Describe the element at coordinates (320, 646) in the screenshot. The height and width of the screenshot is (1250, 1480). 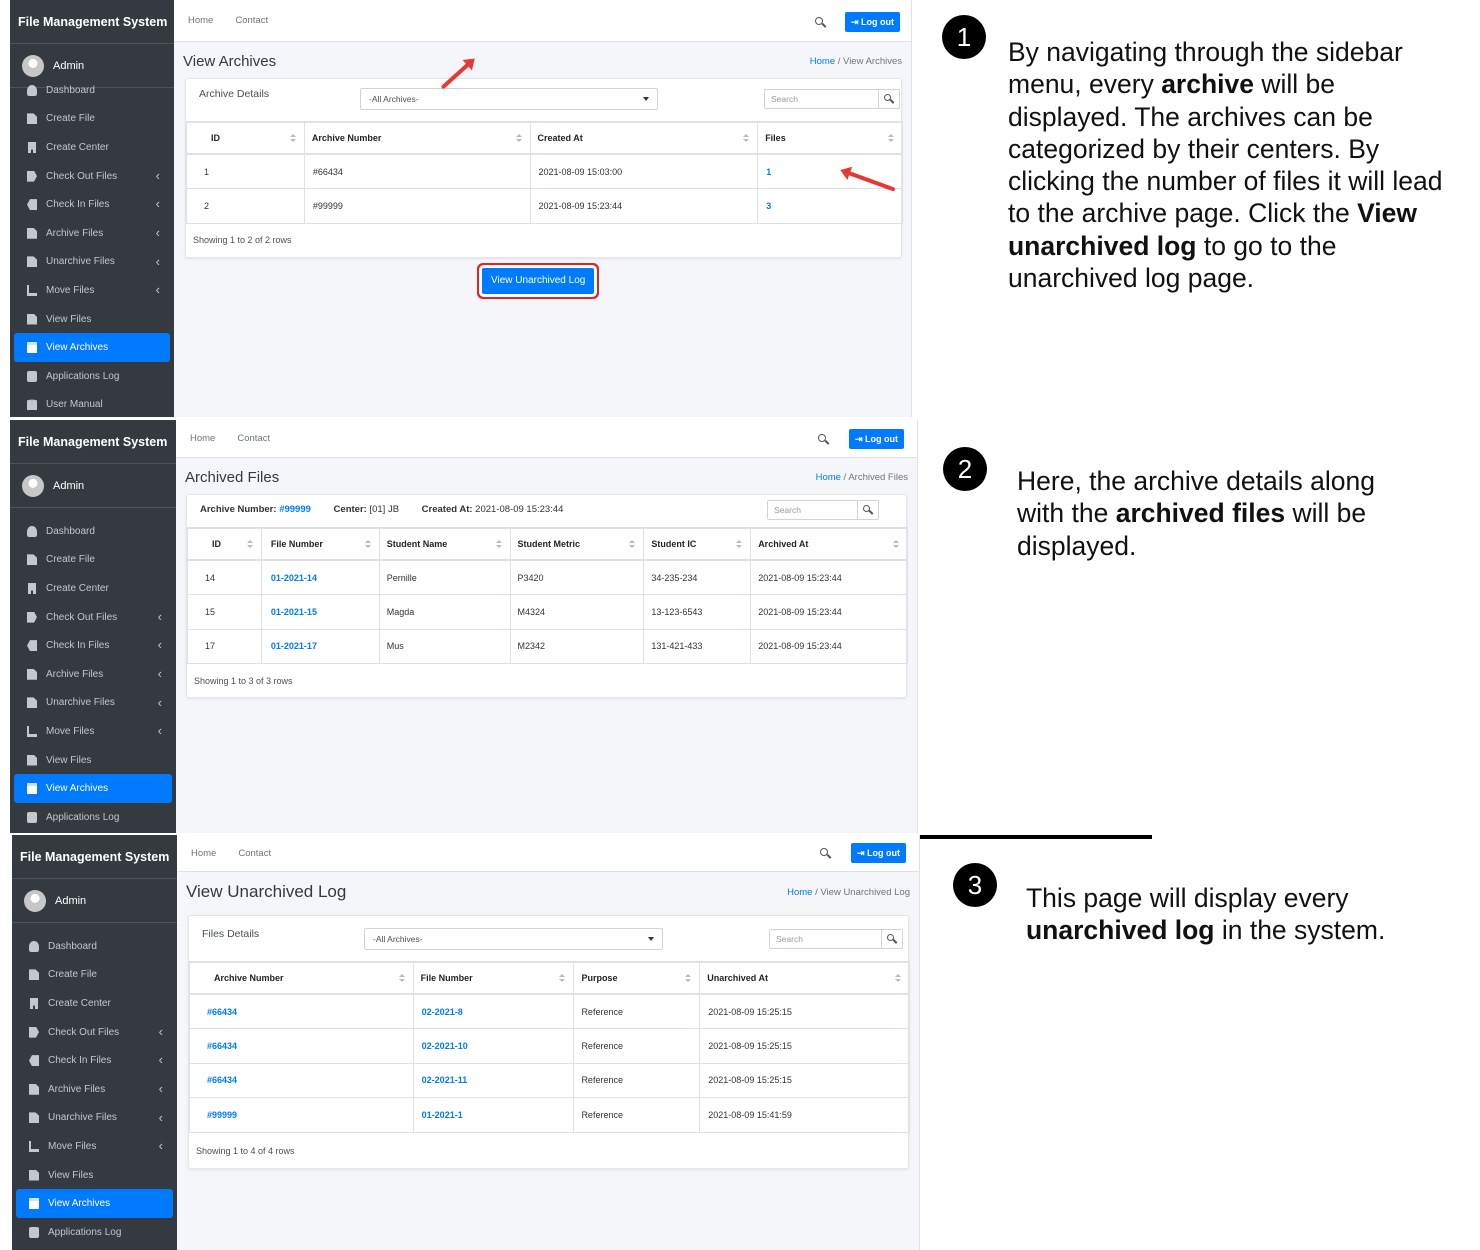
I see `file-number-link: 01-2021-17` at that location.